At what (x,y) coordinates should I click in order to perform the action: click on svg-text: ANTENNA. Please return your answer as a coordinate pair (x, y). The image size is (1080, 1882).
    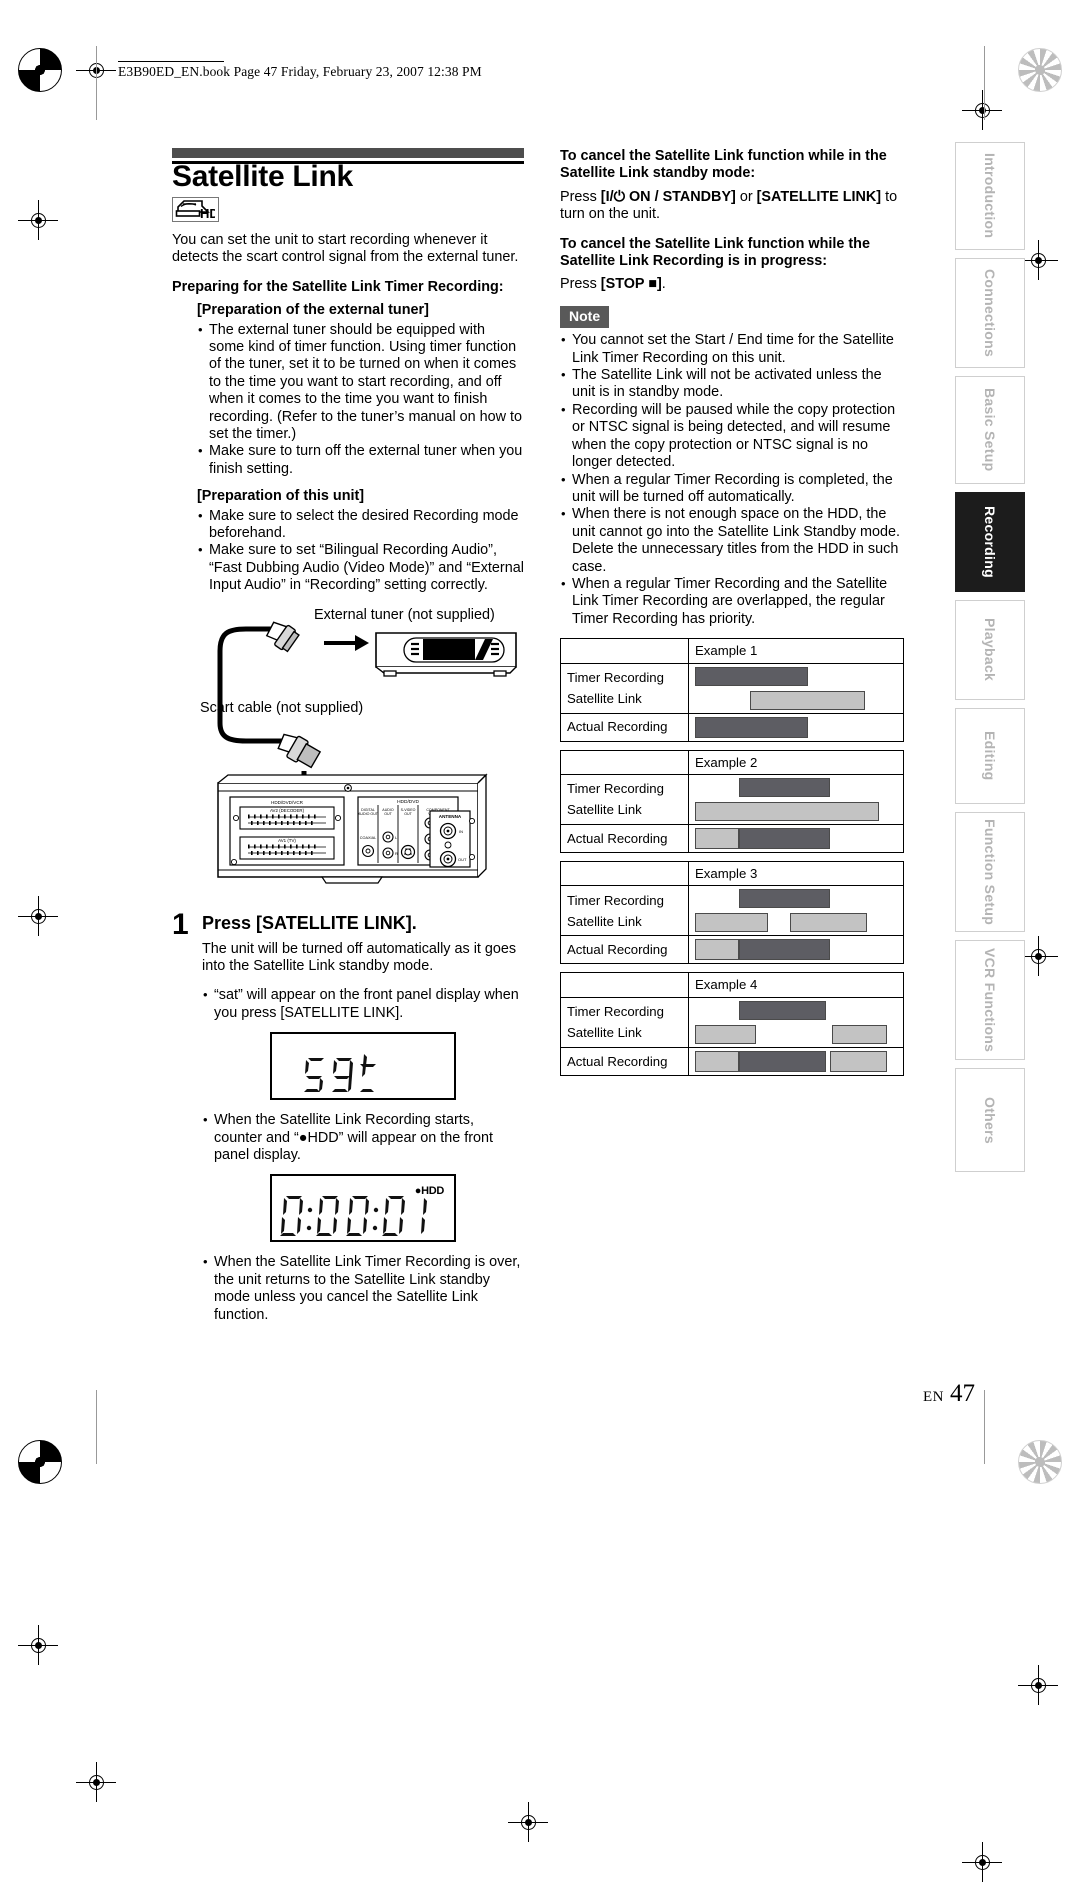
    Looking at the image, I should click on (450, 816).